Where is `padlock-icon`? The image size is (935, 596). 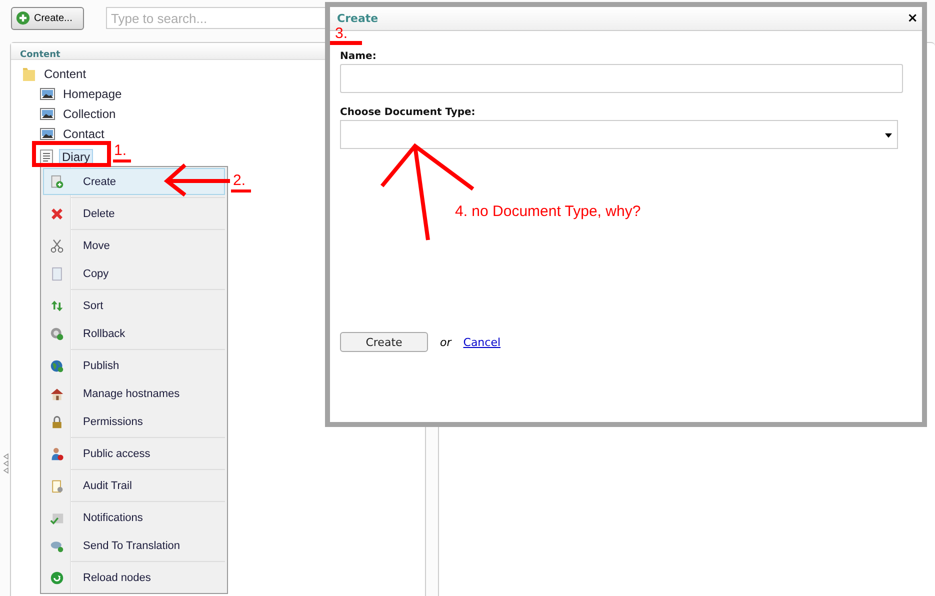
padlock-icon is located at coordinates (57, 421).